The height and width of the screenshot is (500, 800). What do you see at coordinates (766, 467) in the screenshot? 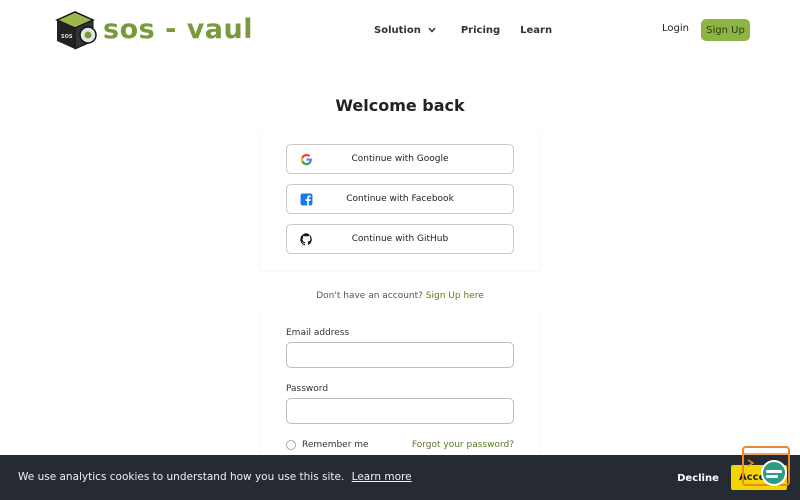
I see `chat-widget-icon` at bounding box center [766, 467].